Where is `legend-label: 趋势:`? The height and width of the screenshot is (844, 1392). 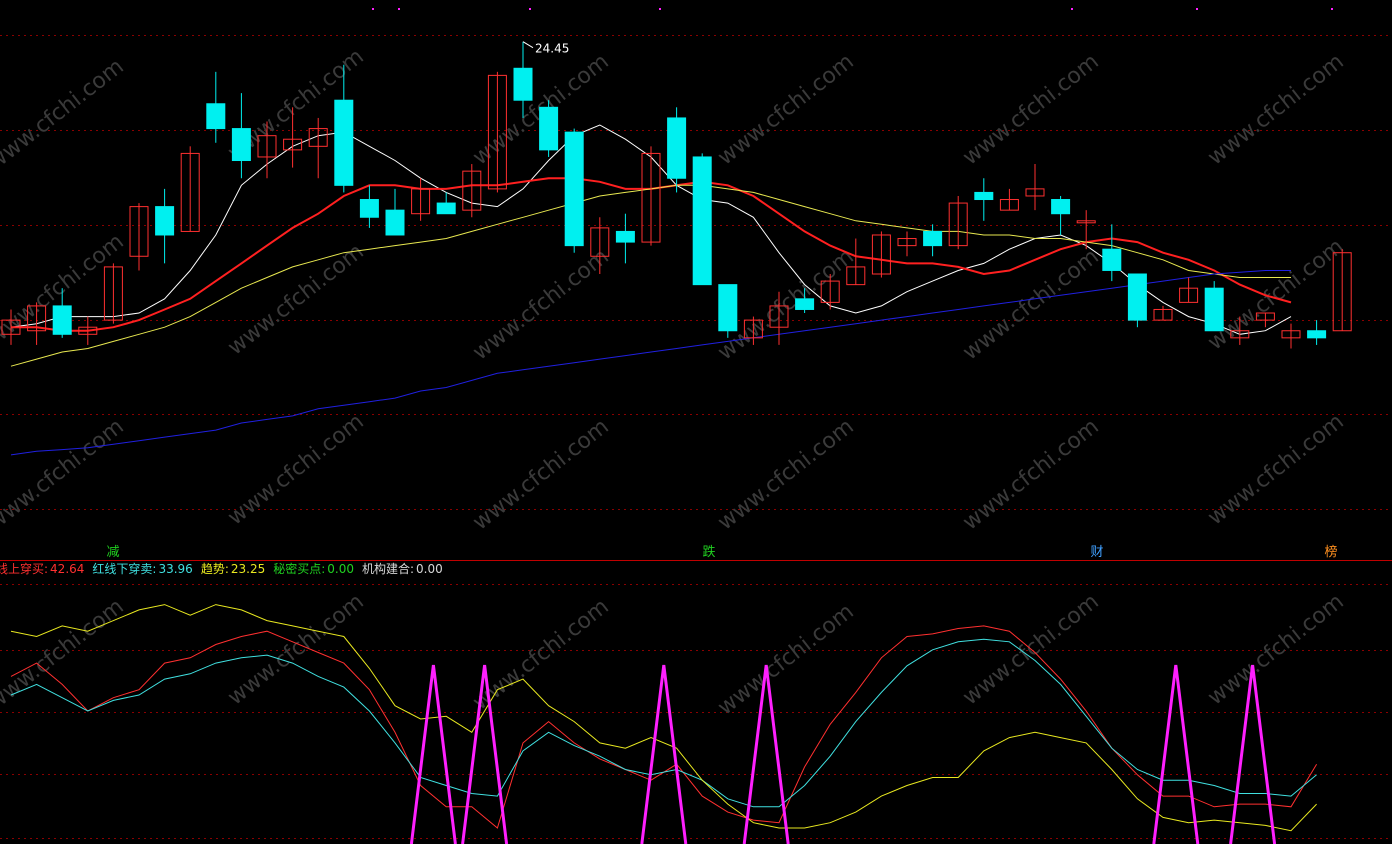 legend-label: 趋势: is located at coordinates (215, 569).